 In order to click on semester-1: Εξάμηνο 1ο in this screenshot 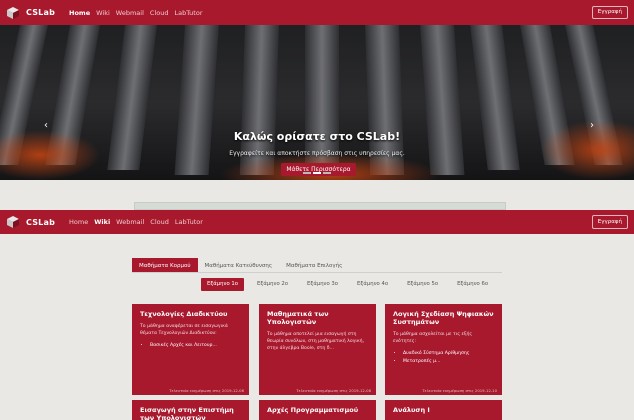, I will do `click(223, 284)`.